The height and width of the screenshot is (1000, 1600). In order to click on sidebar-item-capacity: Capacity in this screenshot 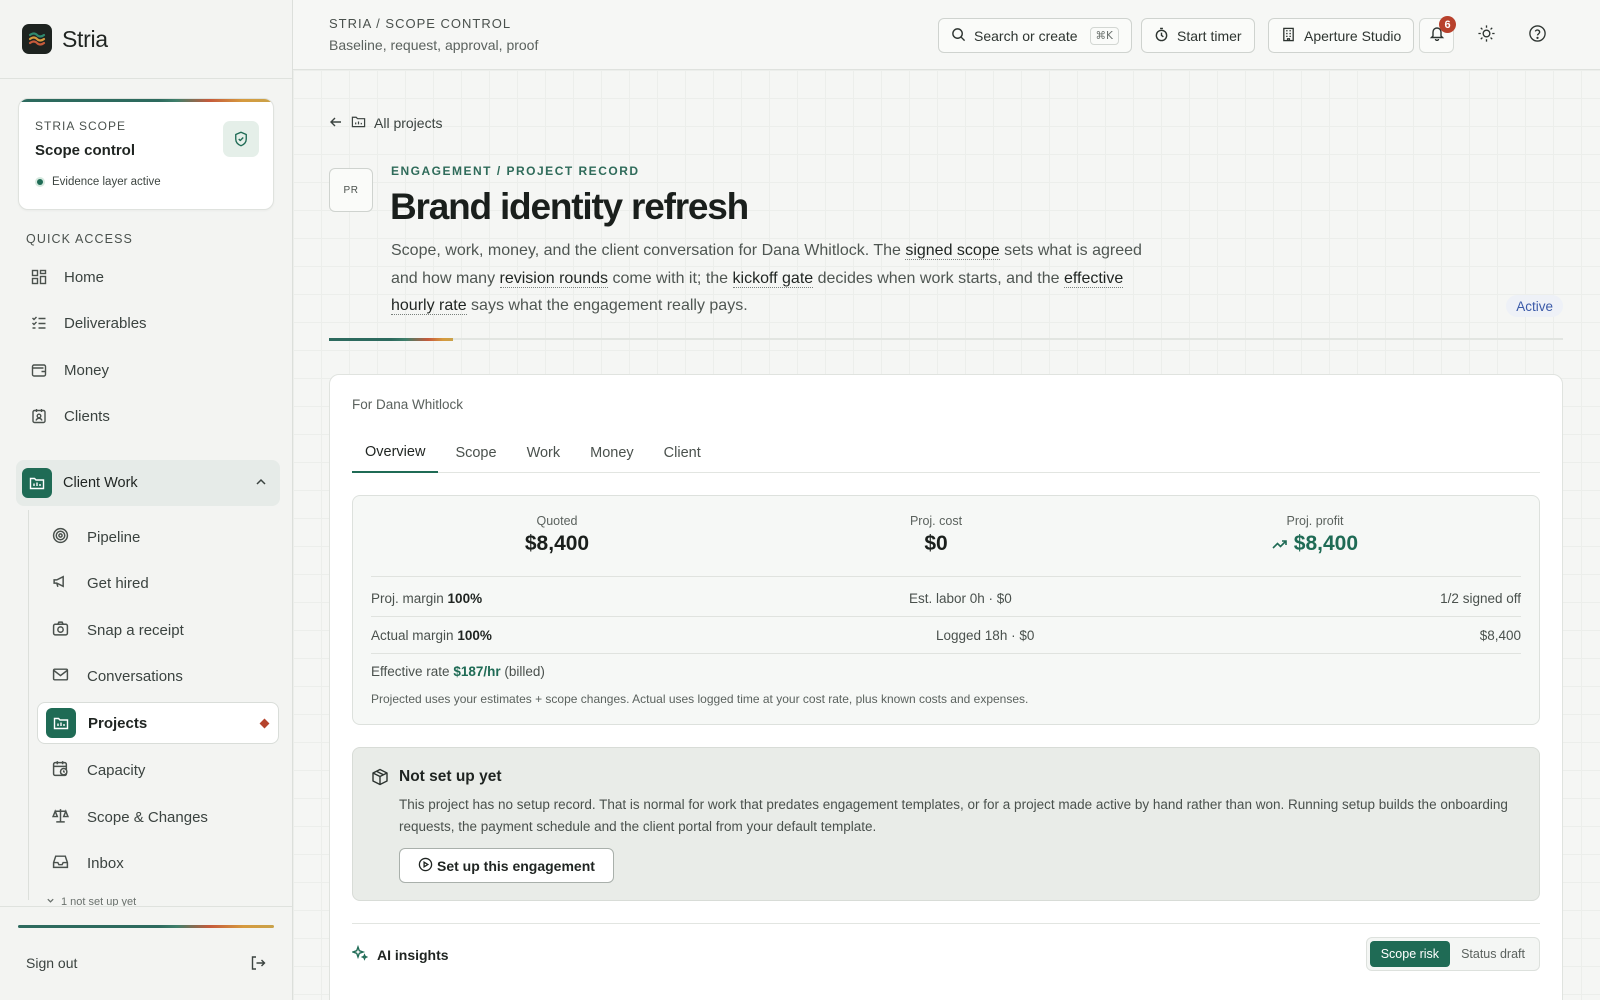, I will do `click(98, 770)`.